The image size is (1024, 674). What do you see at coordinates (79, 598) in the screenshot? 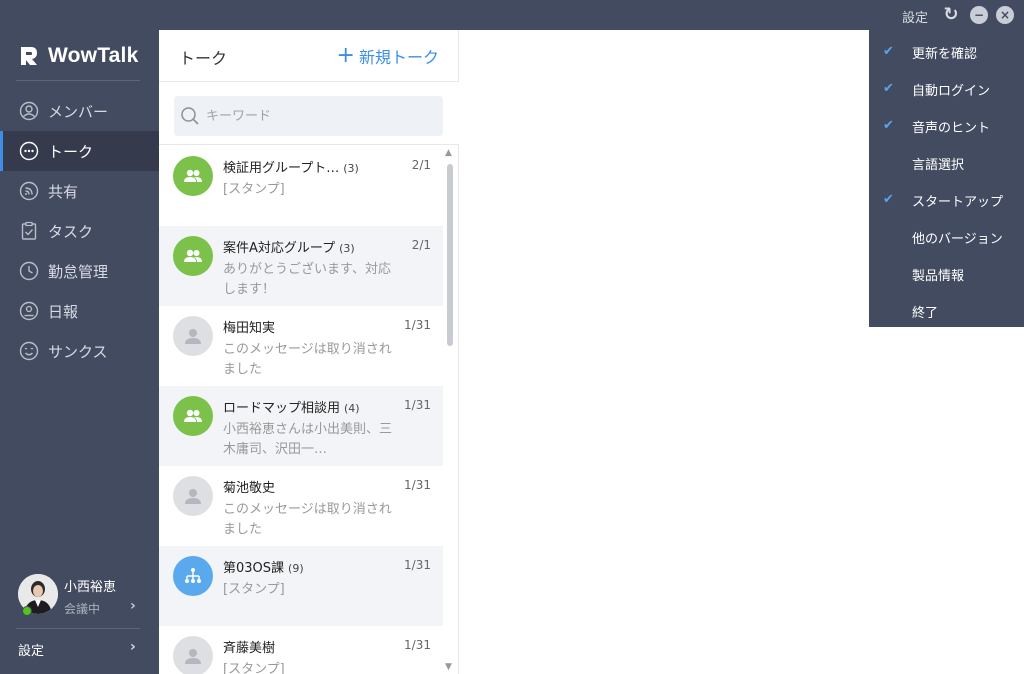
I see `user-profile: 小西裕恵 会議中 ›` at bounding box center [79, 598].